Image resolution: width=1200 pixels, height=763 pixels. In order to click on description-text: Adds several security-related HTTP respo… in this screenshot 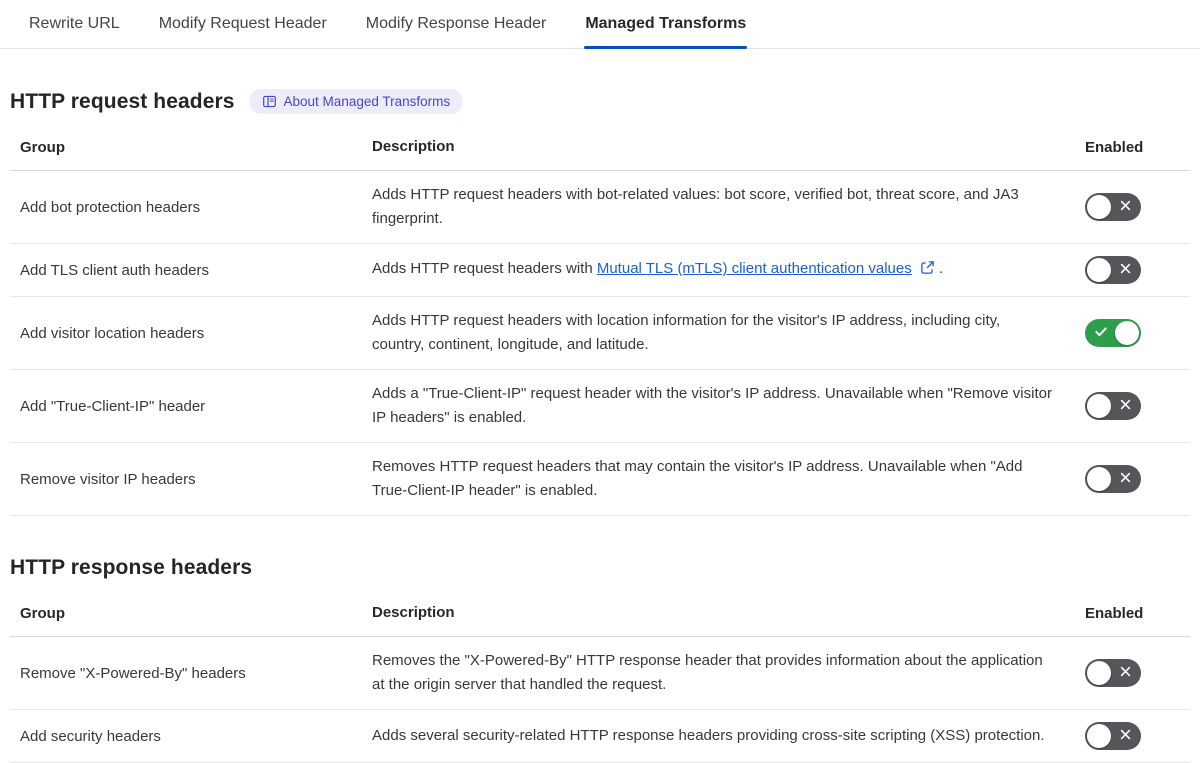, I will do `click(708, 735)`.